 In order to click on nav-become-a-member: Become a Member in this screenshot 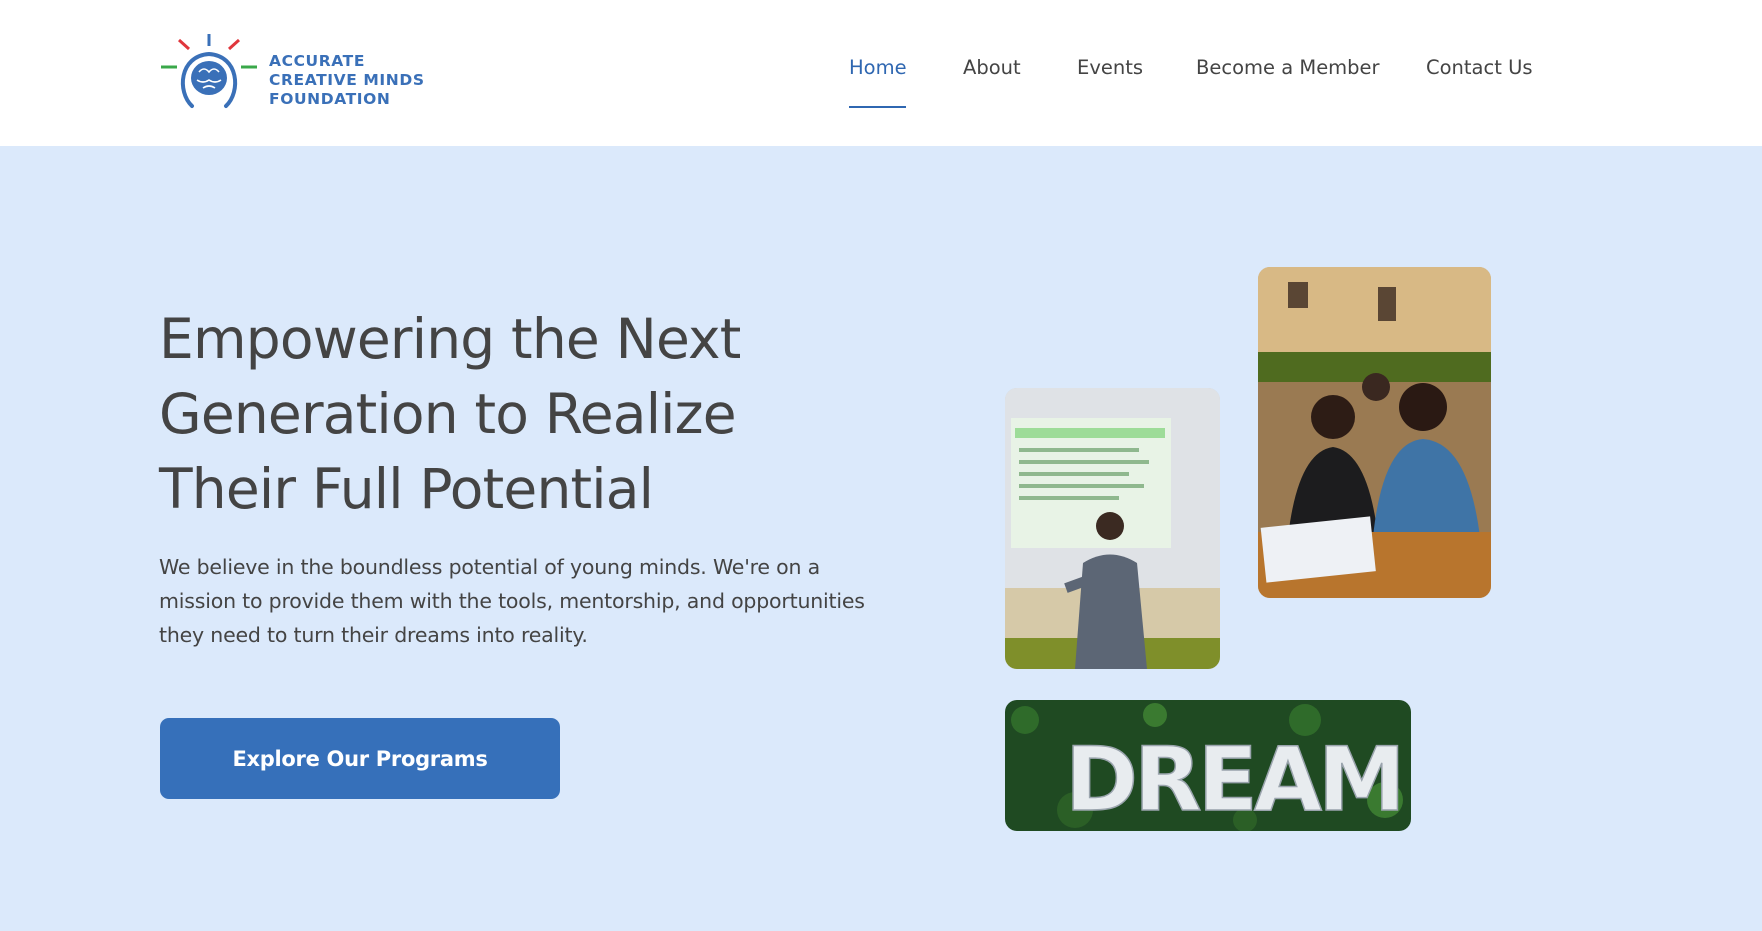, I will do `click(1288, 67)`.